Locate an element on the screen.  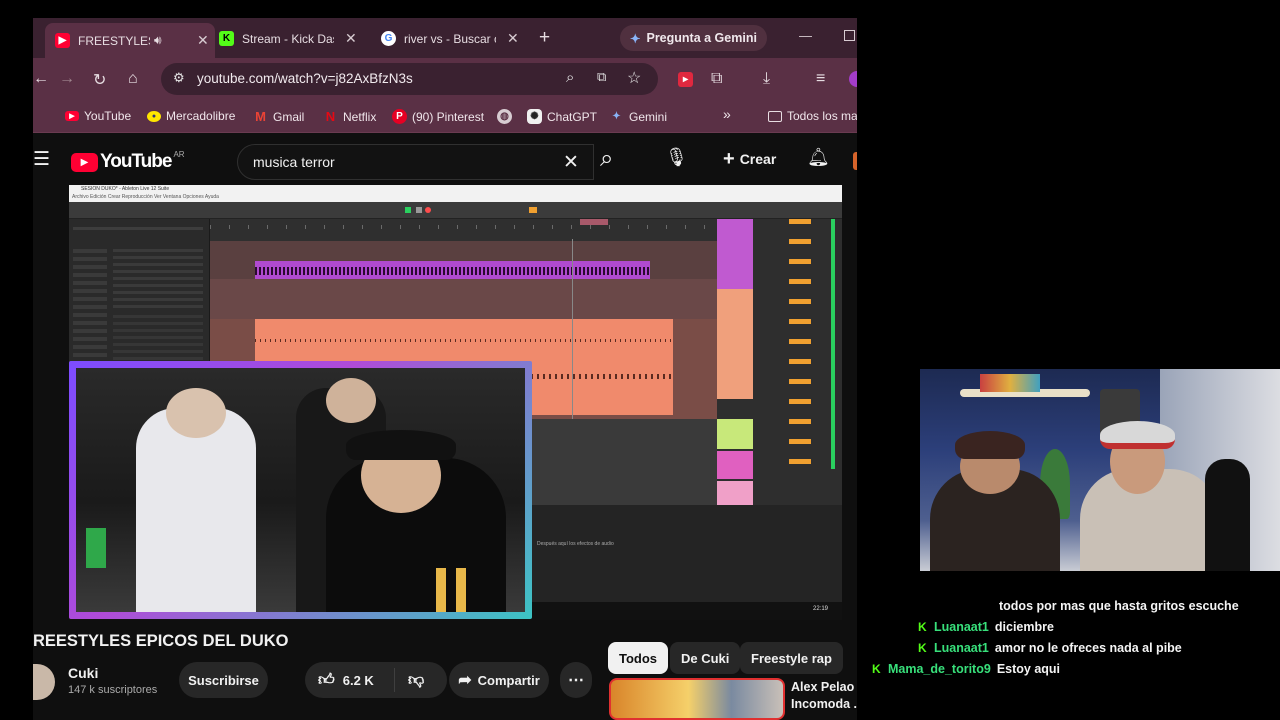
record-icon is located at coordinates (428, 210).